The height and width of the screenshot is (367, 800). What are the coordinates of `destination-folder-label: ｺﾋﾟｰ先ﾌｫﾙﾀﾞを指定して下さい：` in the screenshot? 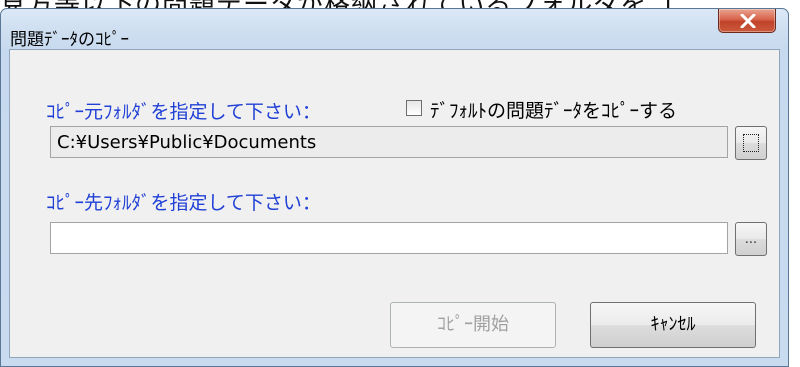 It's located at (183, 203).